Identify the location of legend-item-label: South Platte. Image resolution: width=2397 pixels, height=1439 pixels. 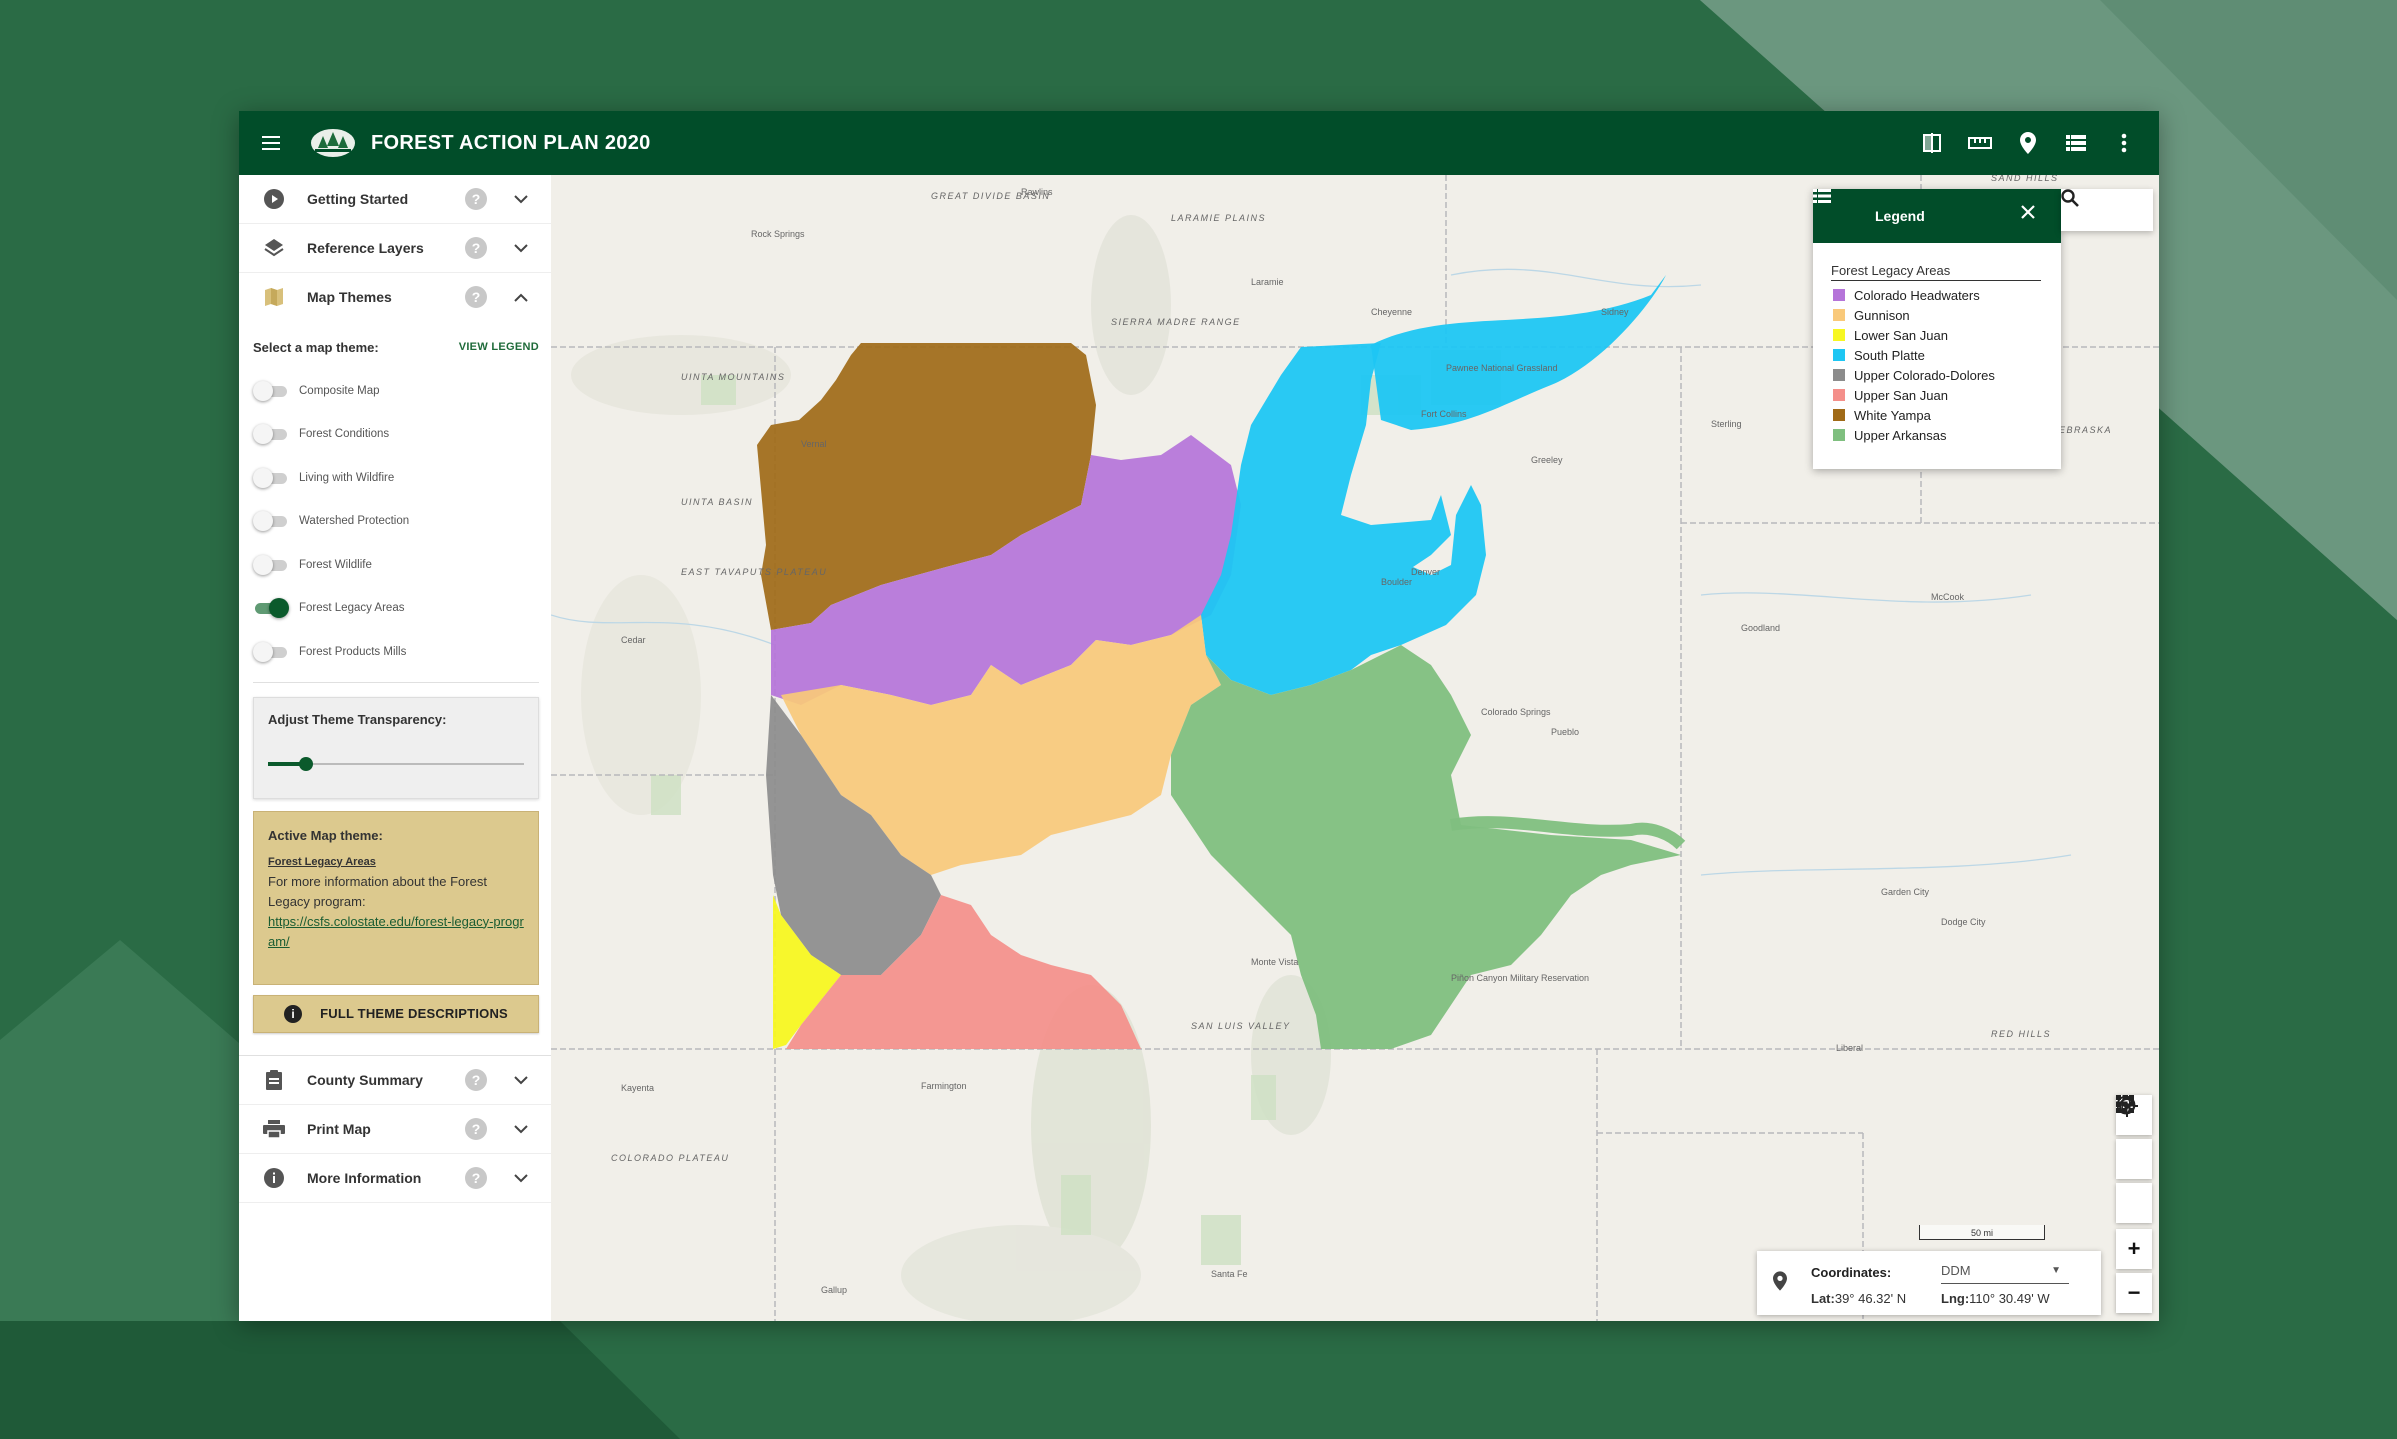
(1889, 355).